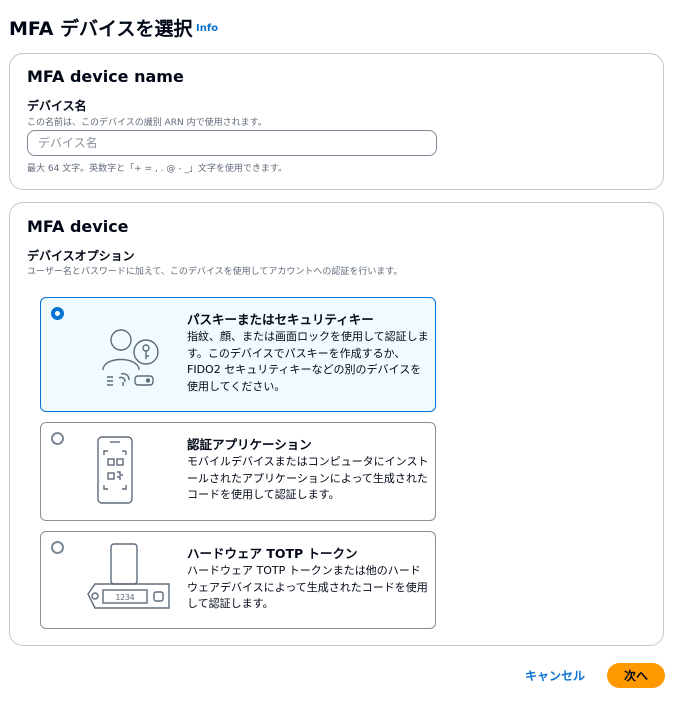 This screenshot has height=705, width=693. Describe the element at coordinates (105, 76) in the screenshot. I see `device-name-panel-title: MFA device name` at that location.